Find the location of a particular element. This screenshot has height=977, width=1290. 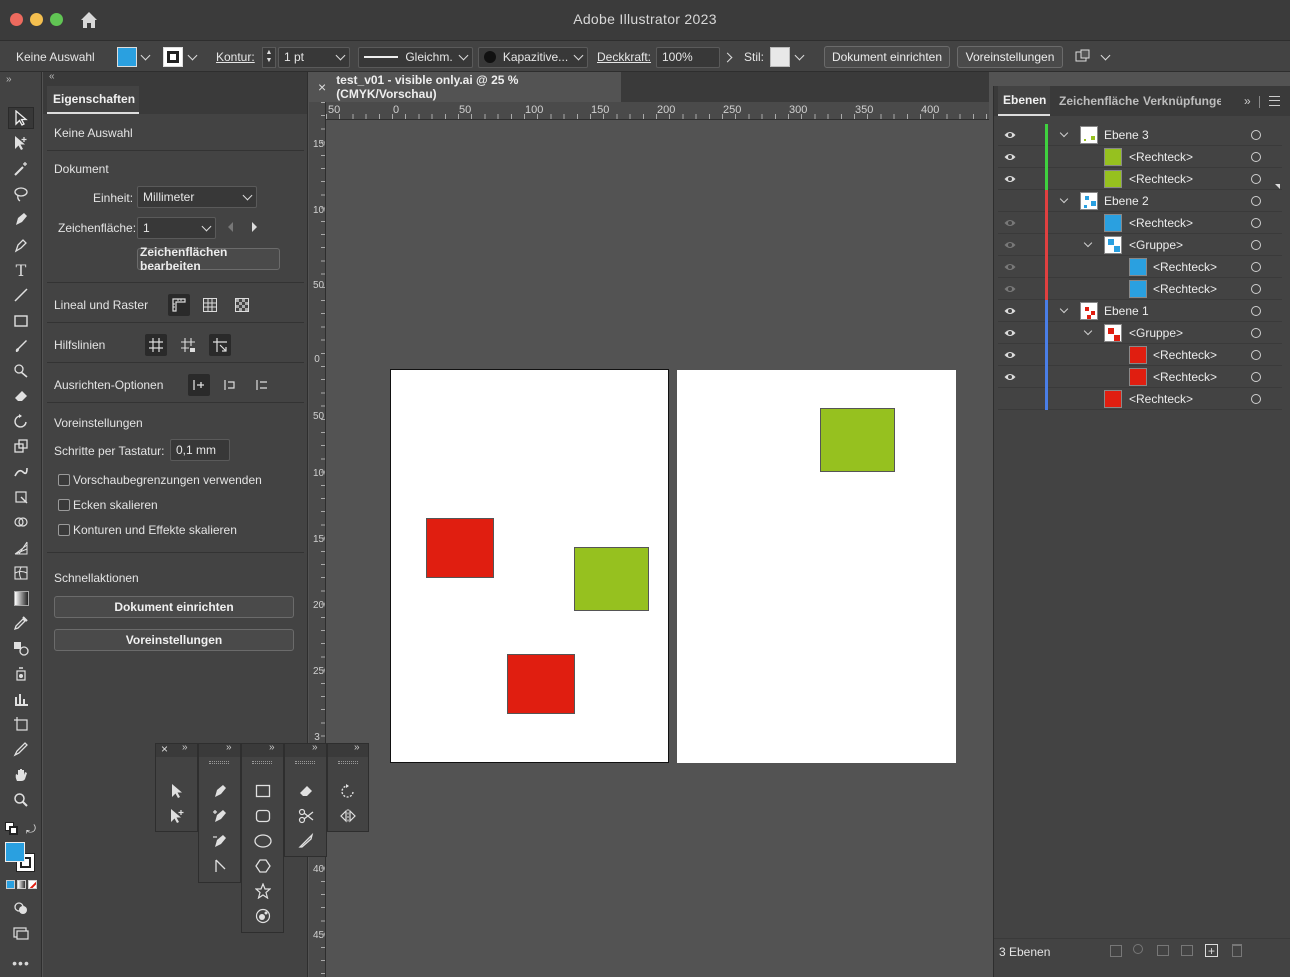

fill-dropdown is located at coordinates (145, 57).